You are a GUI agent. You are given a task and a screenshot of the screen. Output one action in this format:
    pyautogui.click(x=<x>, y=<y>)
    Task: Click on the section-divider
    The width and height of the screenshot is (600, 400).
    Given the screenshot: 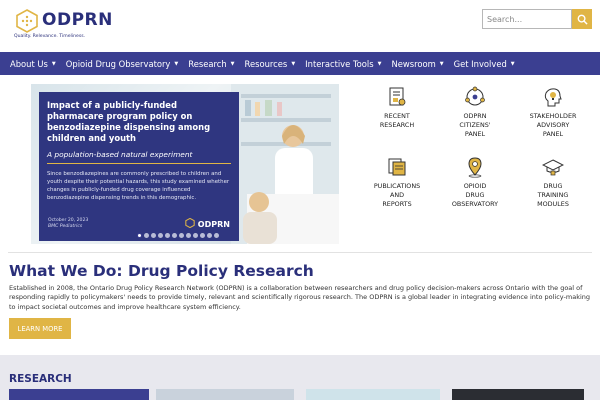 What is the action you would take?
    pyautogui.click(x=300, y=252)
    